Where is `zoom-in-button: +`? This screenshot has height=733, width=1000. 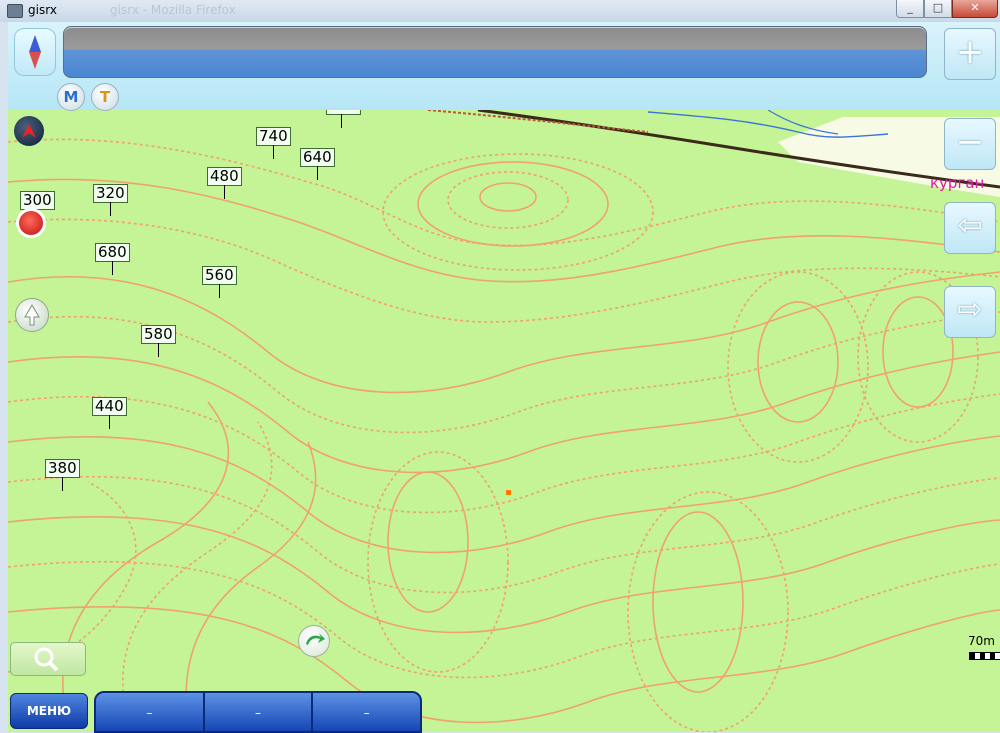 zoom-in-button: + is located at coordinates (970, 54).